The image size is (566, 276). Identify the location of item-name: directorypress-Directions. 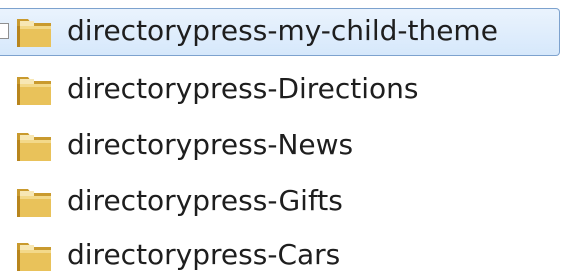
(243, 88).